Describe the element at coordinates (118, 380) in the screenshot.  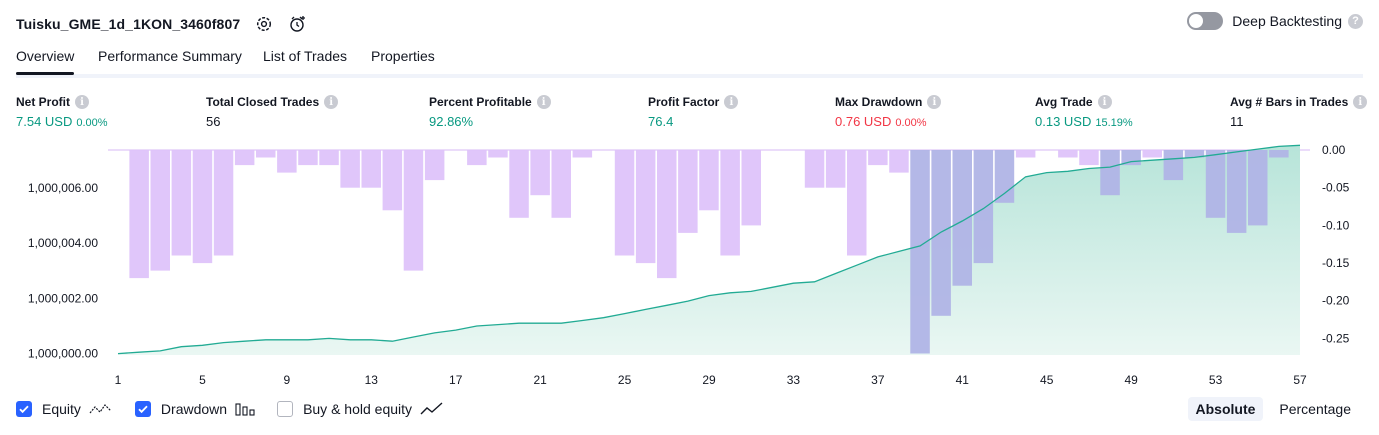
I see `x-axis-tick-label: 1` at that location.